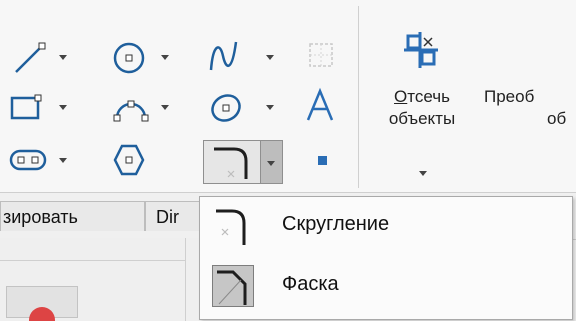  Describe the element at coordinates (272, 162) in the screenshot. I see `fillet-dropdown-arrow` at that location.